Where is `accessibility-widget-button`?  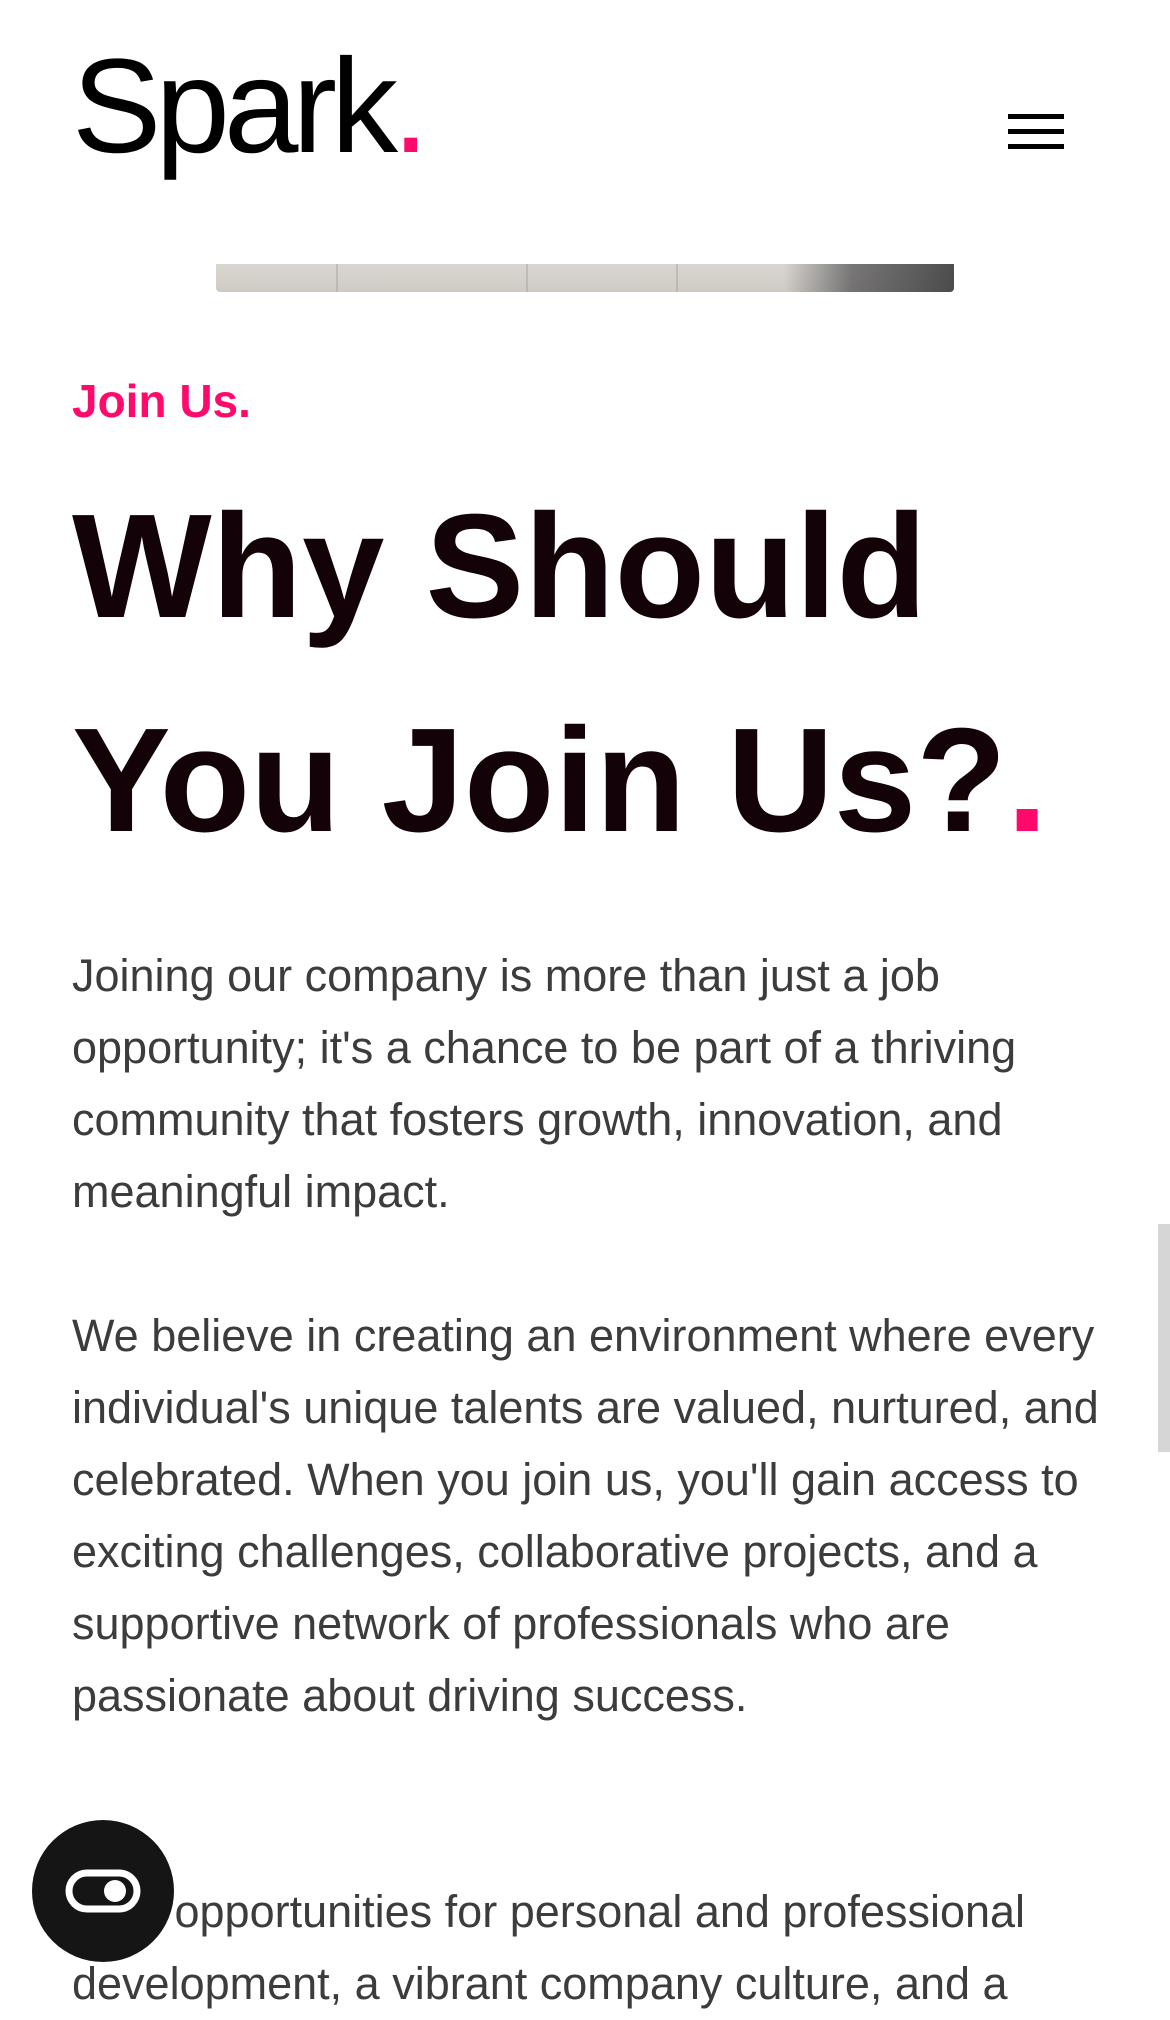
accessibility-widget-button is located at coordinates (103, 1891).